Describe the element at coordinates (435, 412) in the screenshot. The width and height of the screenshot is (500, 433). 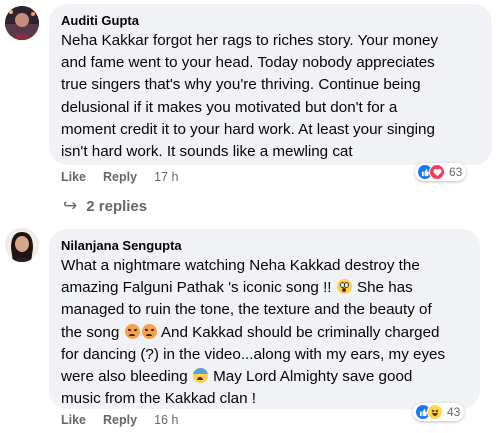
I see `haha-icon` at that location.